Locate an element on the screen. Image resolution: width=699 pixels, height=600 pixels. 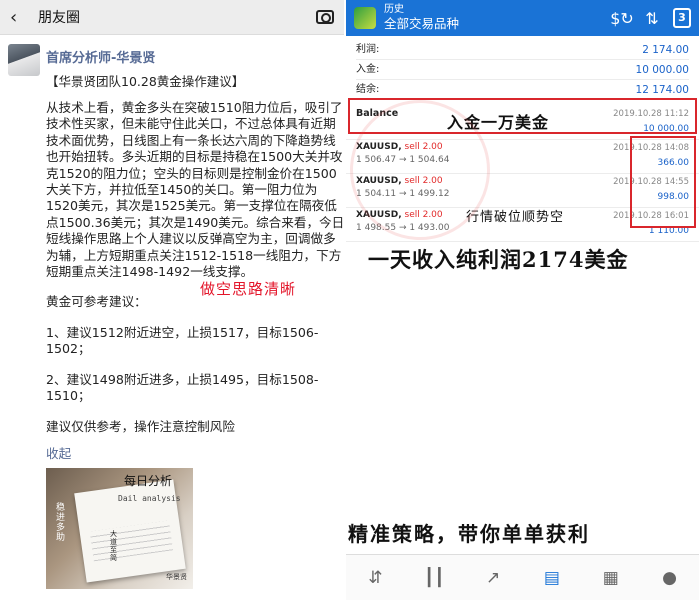
history-icon: ▤ is located at coordinates (551, 577).